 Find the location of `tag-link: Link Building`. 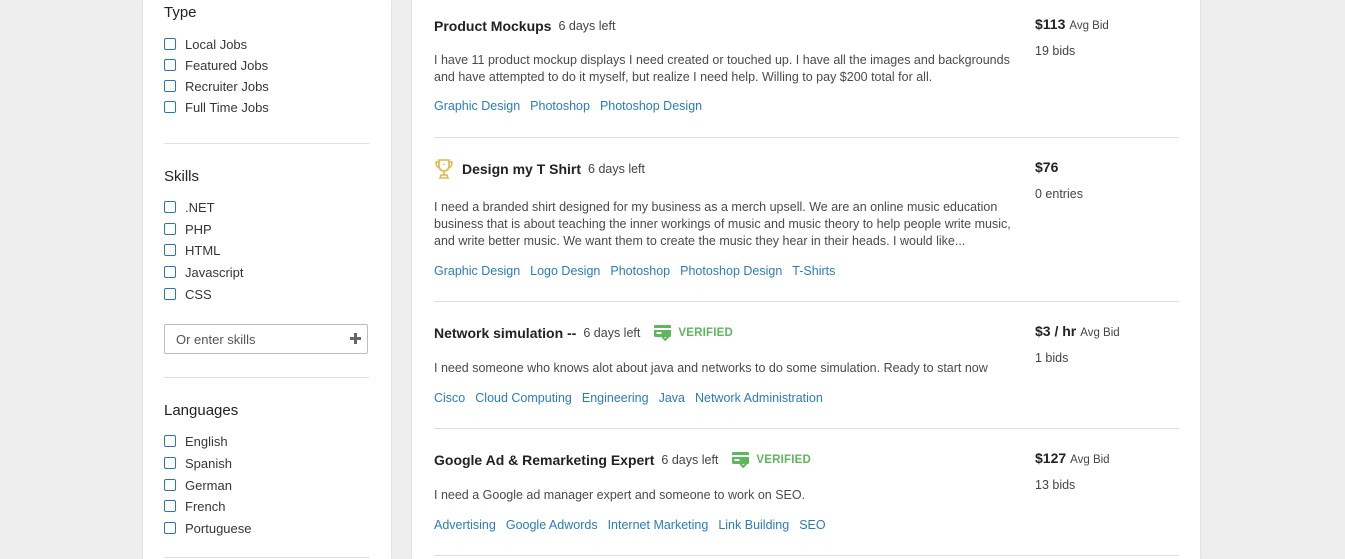

tag-link: Link Building is located at coordinates (753, 527).